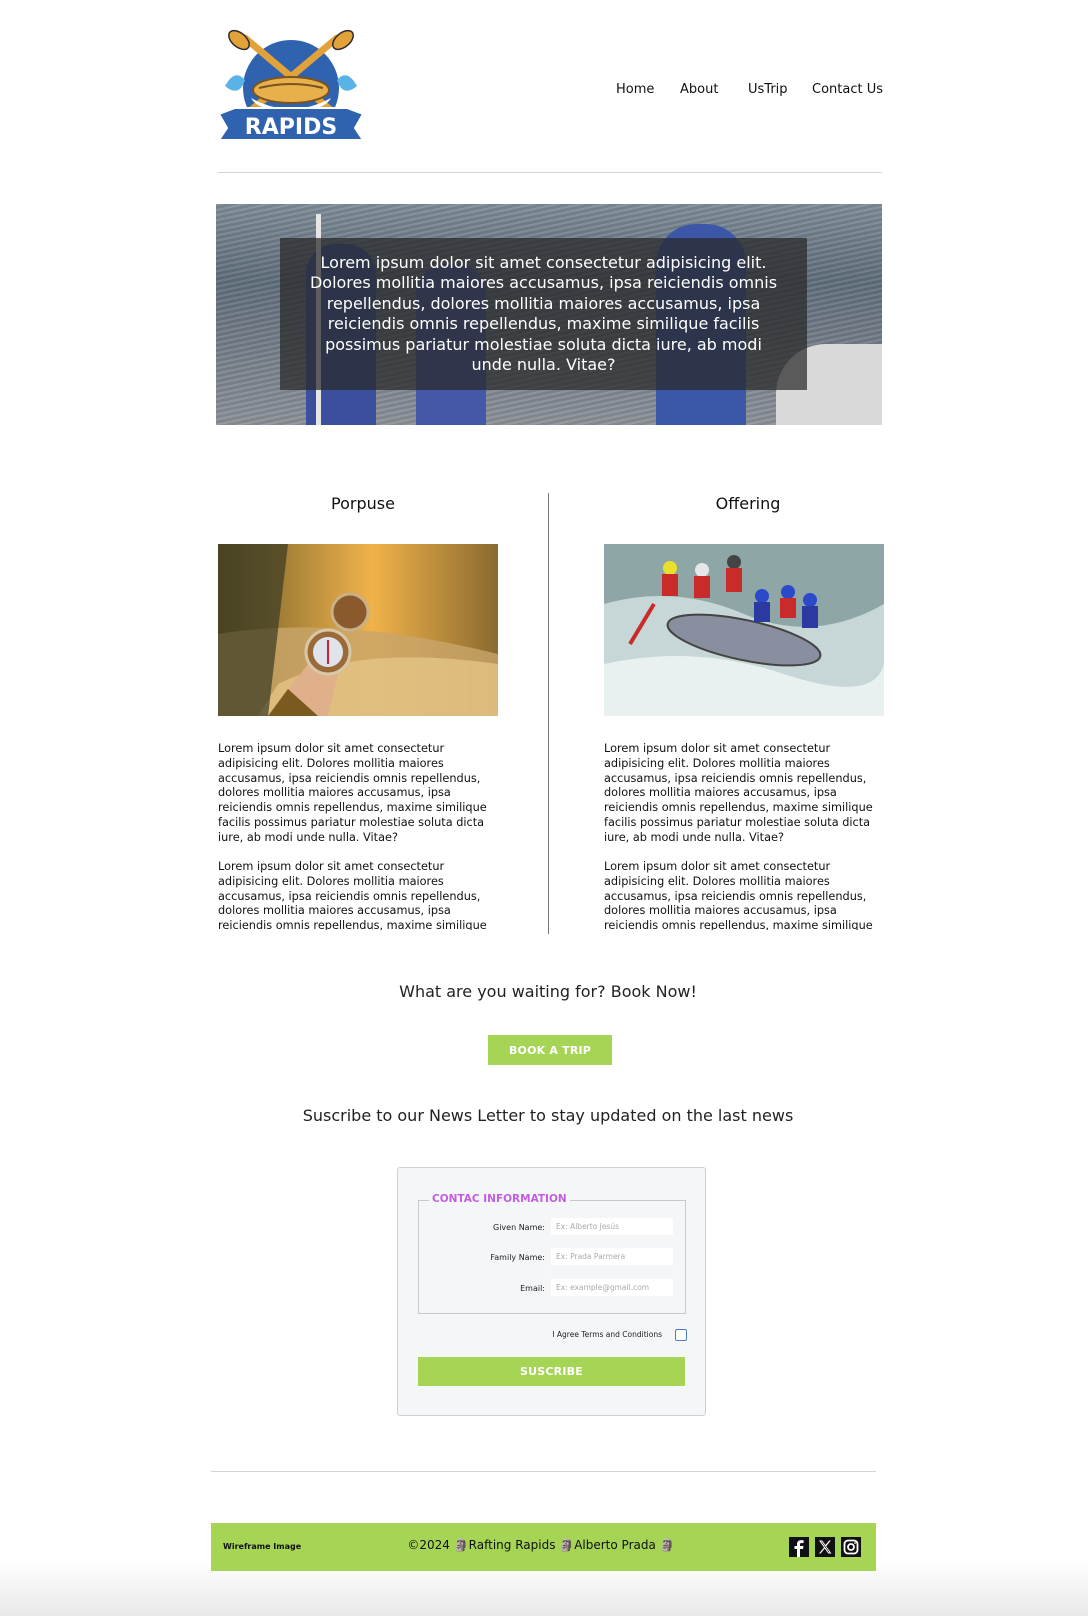 Image resolution: width=1088 pixels, height=1616 pixels. Describe the element at coordinates (799, 1547) in the screenshot. I see `facebook-icon` at that location.